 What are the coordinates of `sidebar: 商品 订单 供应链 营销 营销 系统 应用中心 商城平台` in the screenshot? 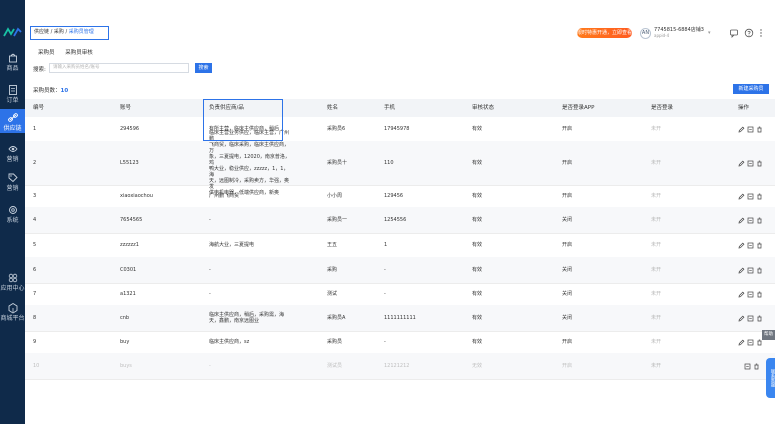 It's located at (12, 212).